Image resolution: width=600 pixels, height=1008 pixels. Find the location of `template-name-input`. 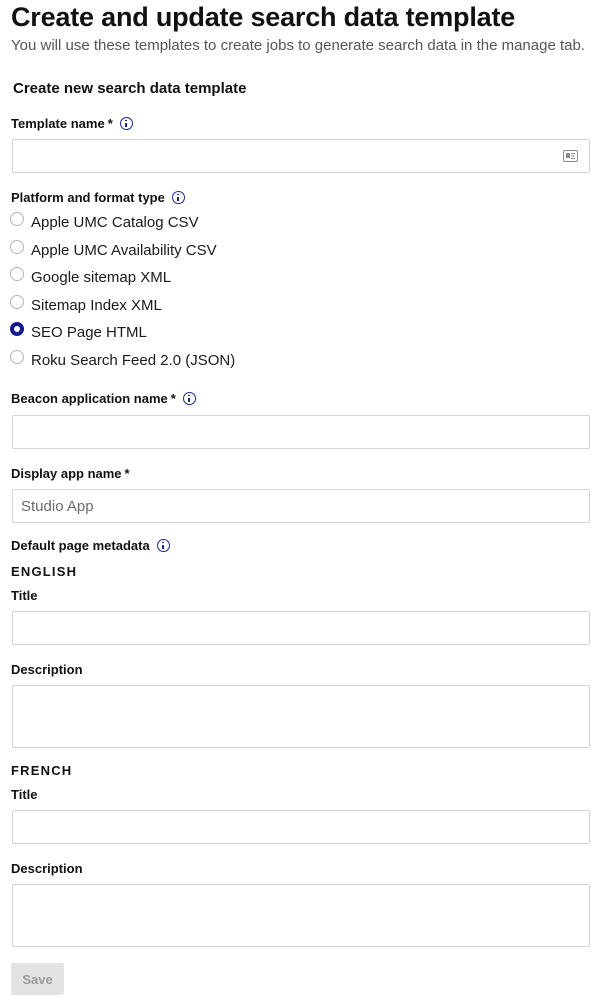

template-name-input is located at coordinates (301, 156).